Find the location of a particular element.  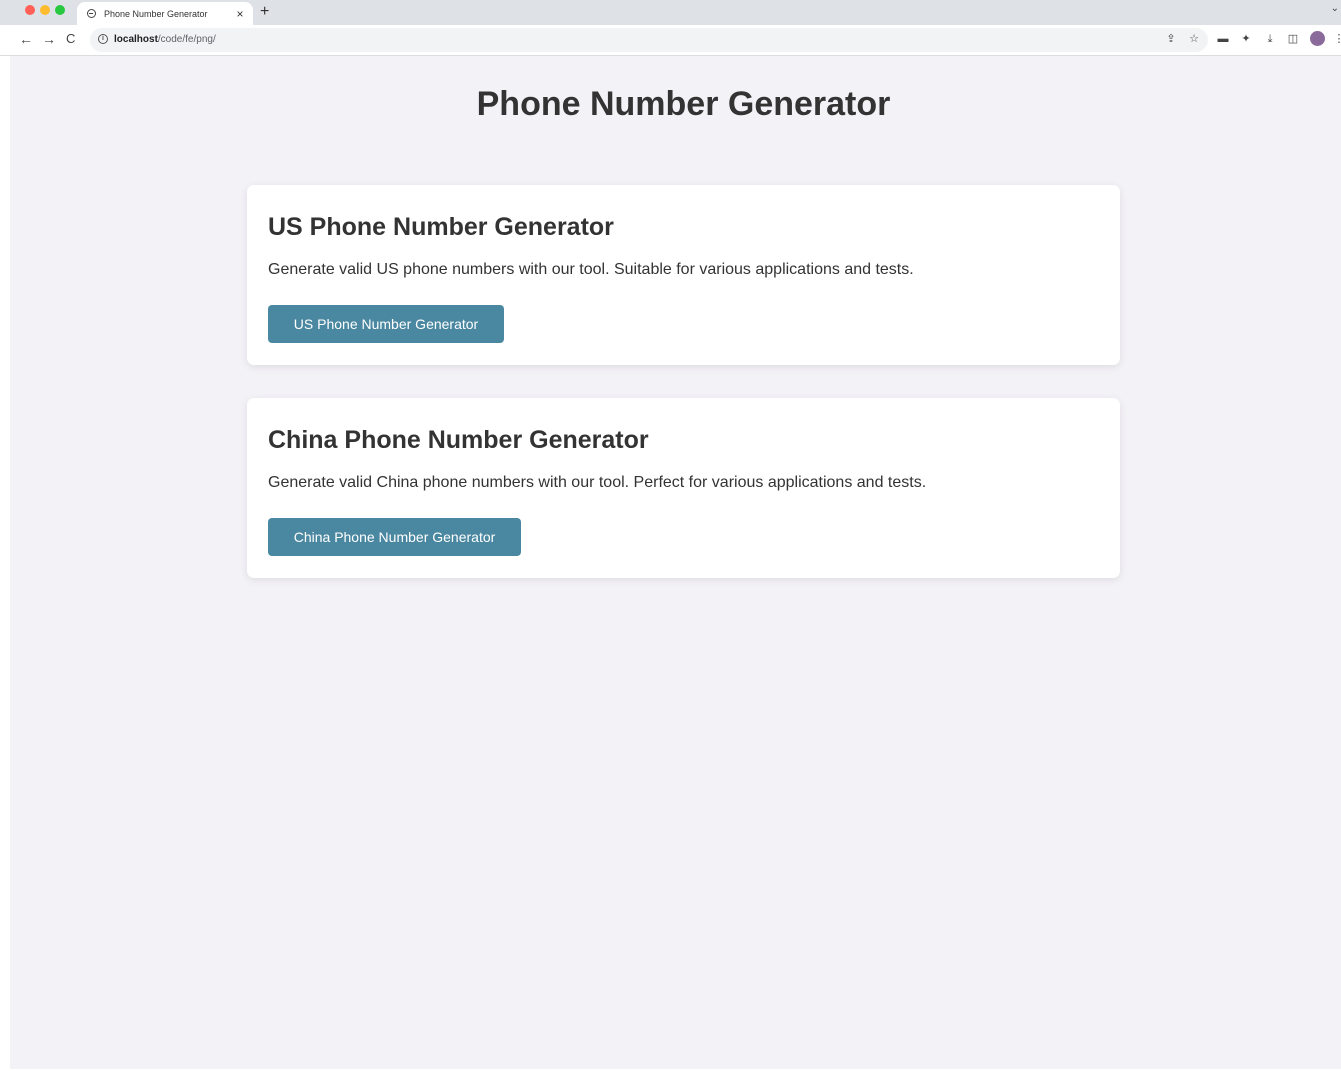

reload-button: C is located at coordinates (70, 39).